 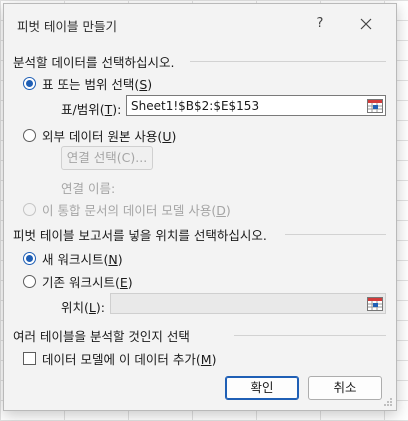 I want to click on multiple-tables-heading: 여러 테이블을 분석할 것인지 선택, so click(x=101, y=336).